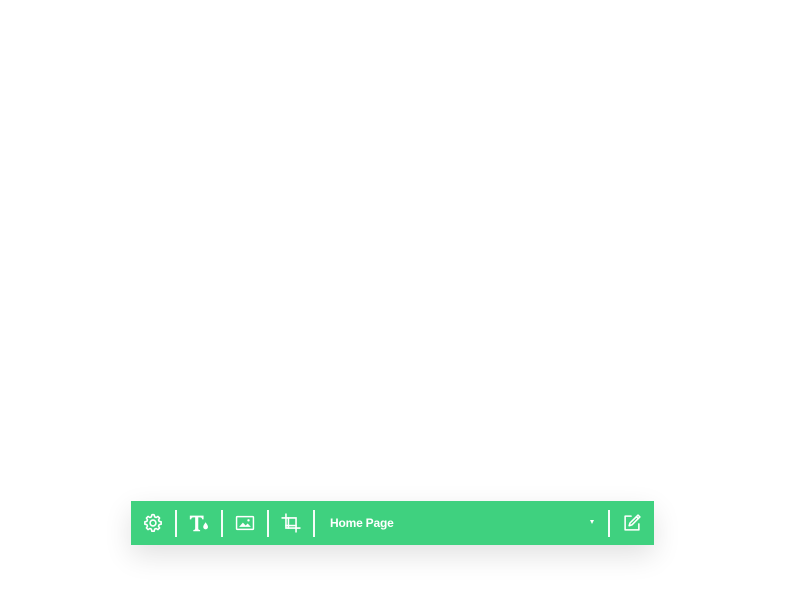 This screenshot has height=603, width=785. I want to click on selected-page-label: Home Page, so click(362, 523).